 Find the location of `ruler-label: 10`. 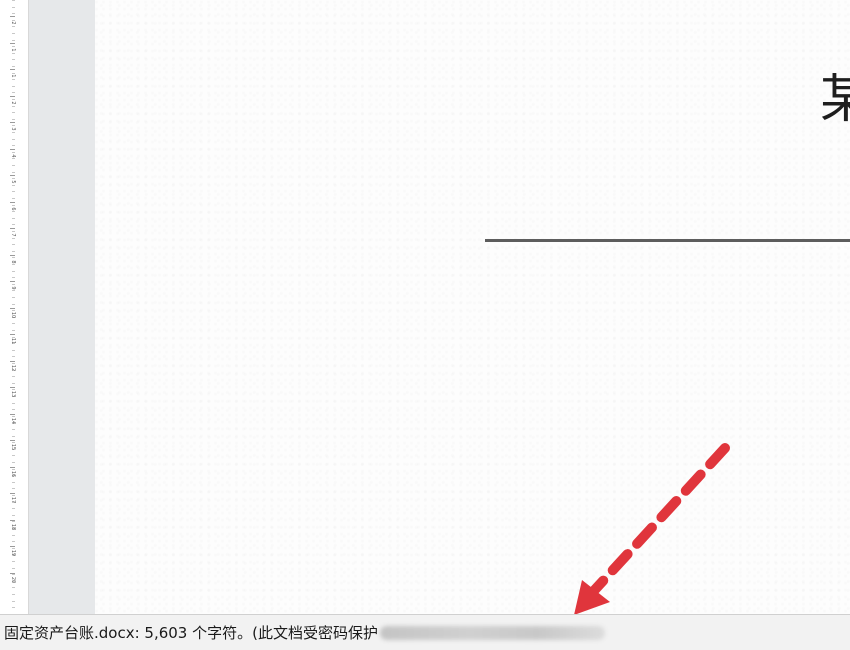

ruler-label: 10 is located at coordinates (13, 314).